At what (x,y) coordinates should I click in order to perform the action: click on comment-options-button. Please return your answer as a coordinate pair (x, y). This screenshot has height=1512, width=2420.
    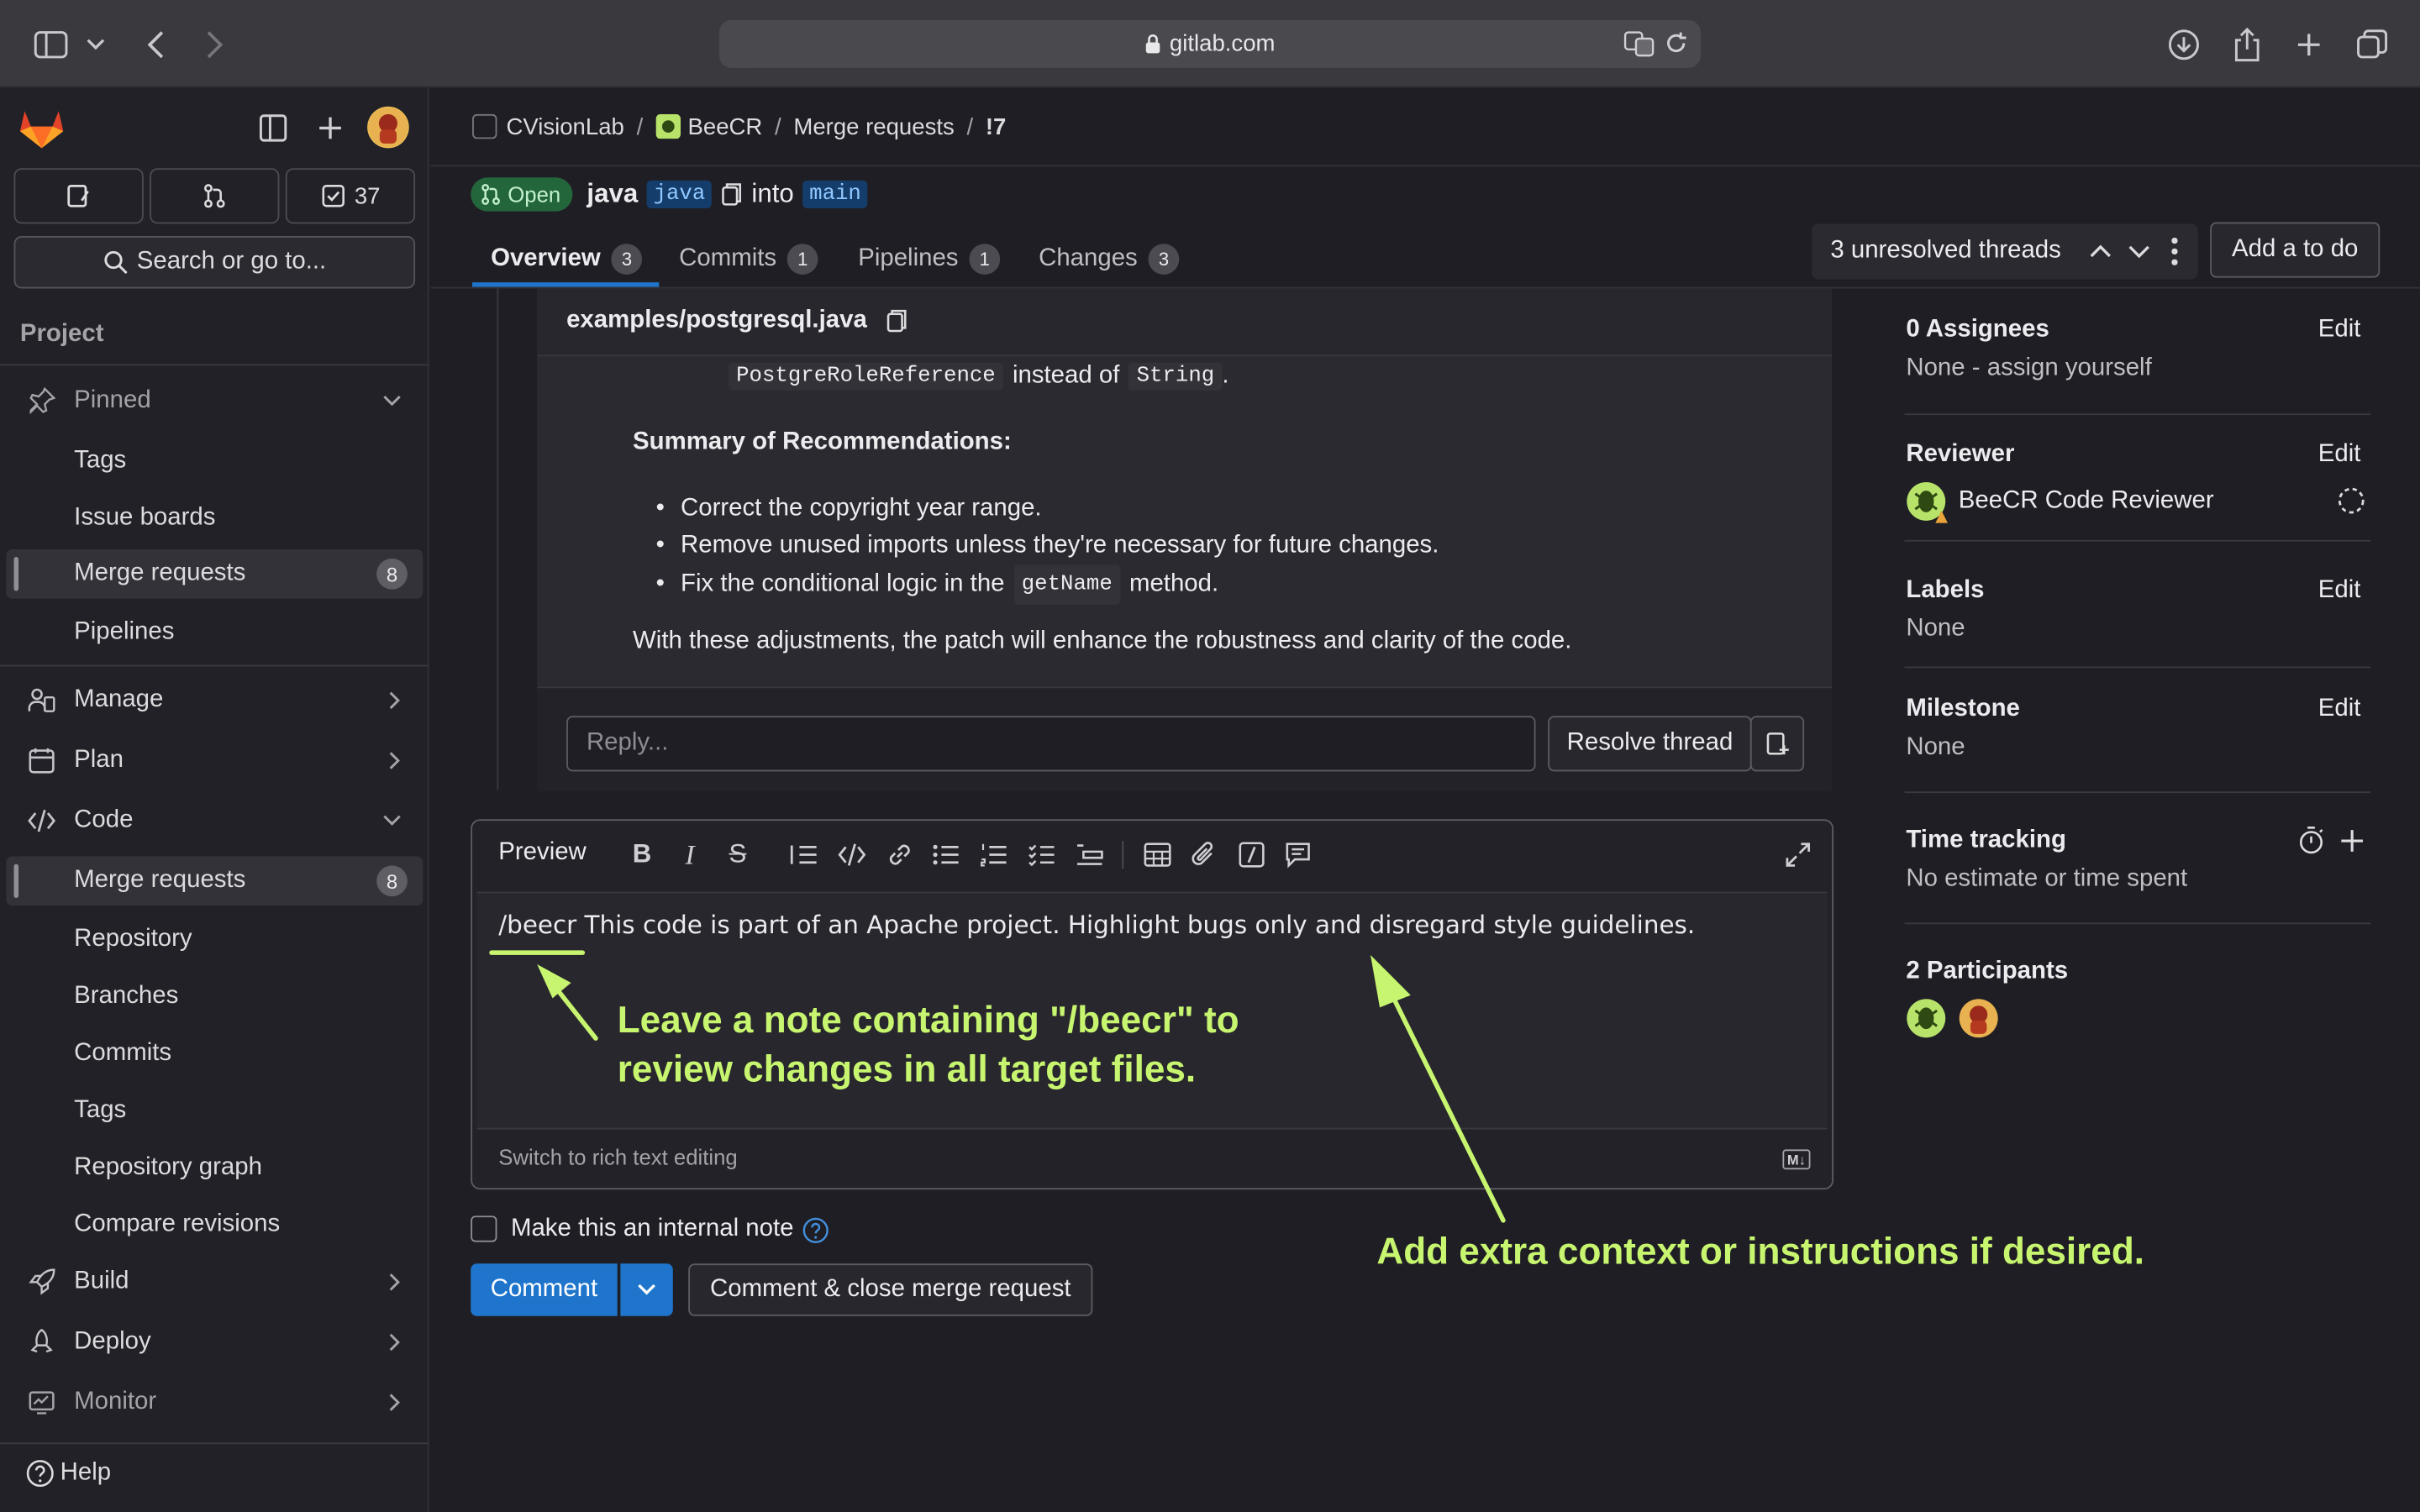
    Looking at the image, I should click on (646, 1289).